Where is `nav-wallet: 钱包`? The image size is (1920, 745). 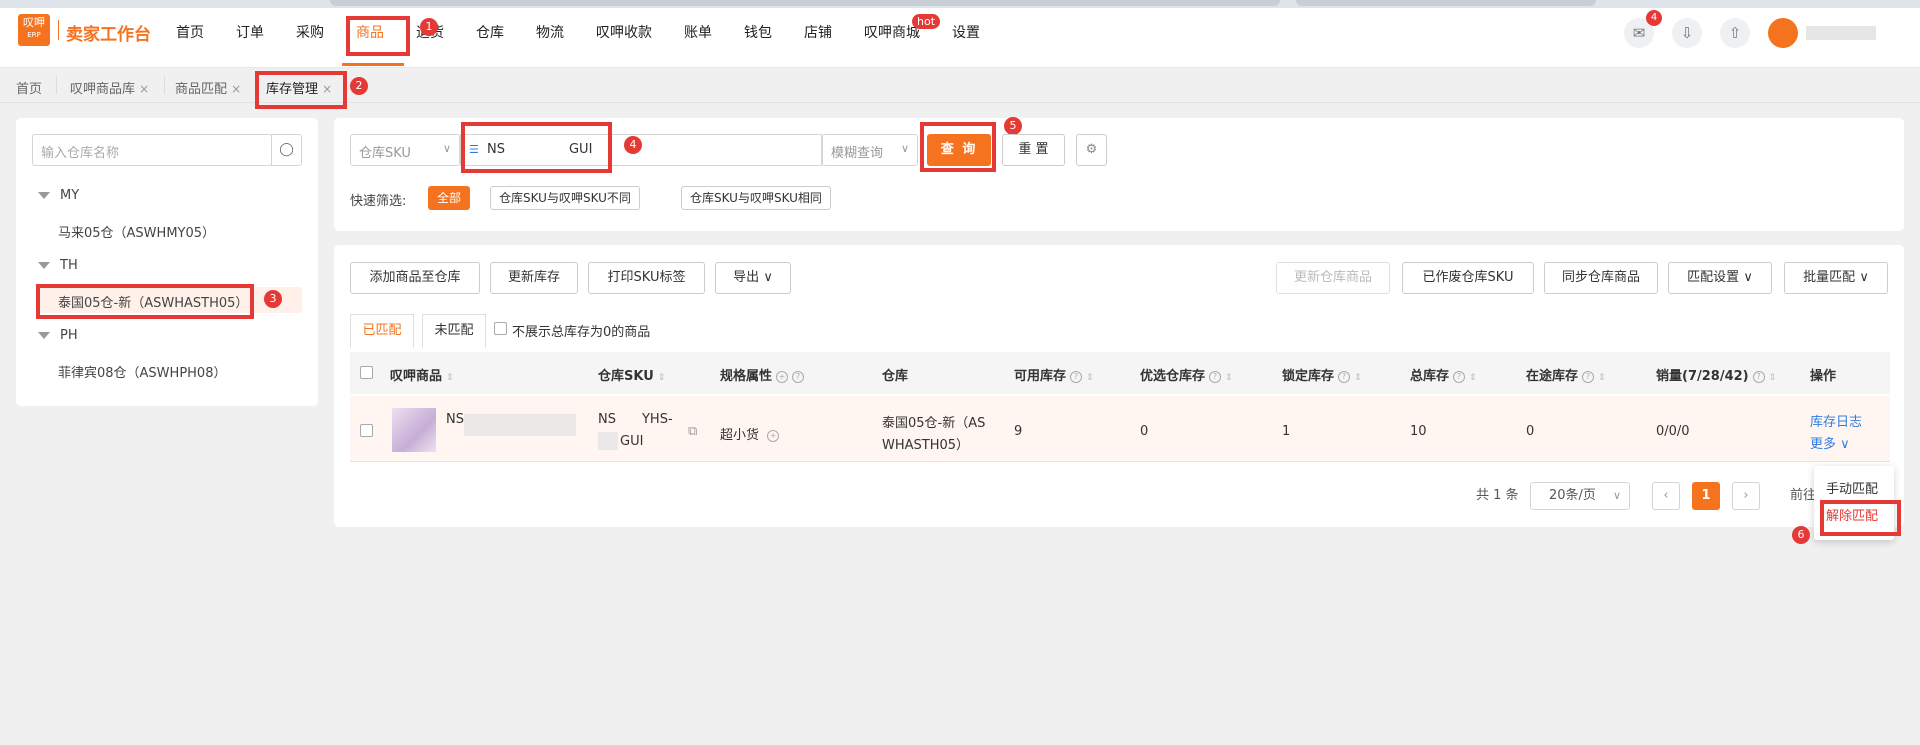
nav-wallet: 钱包 is located at coordinates (758, 32).